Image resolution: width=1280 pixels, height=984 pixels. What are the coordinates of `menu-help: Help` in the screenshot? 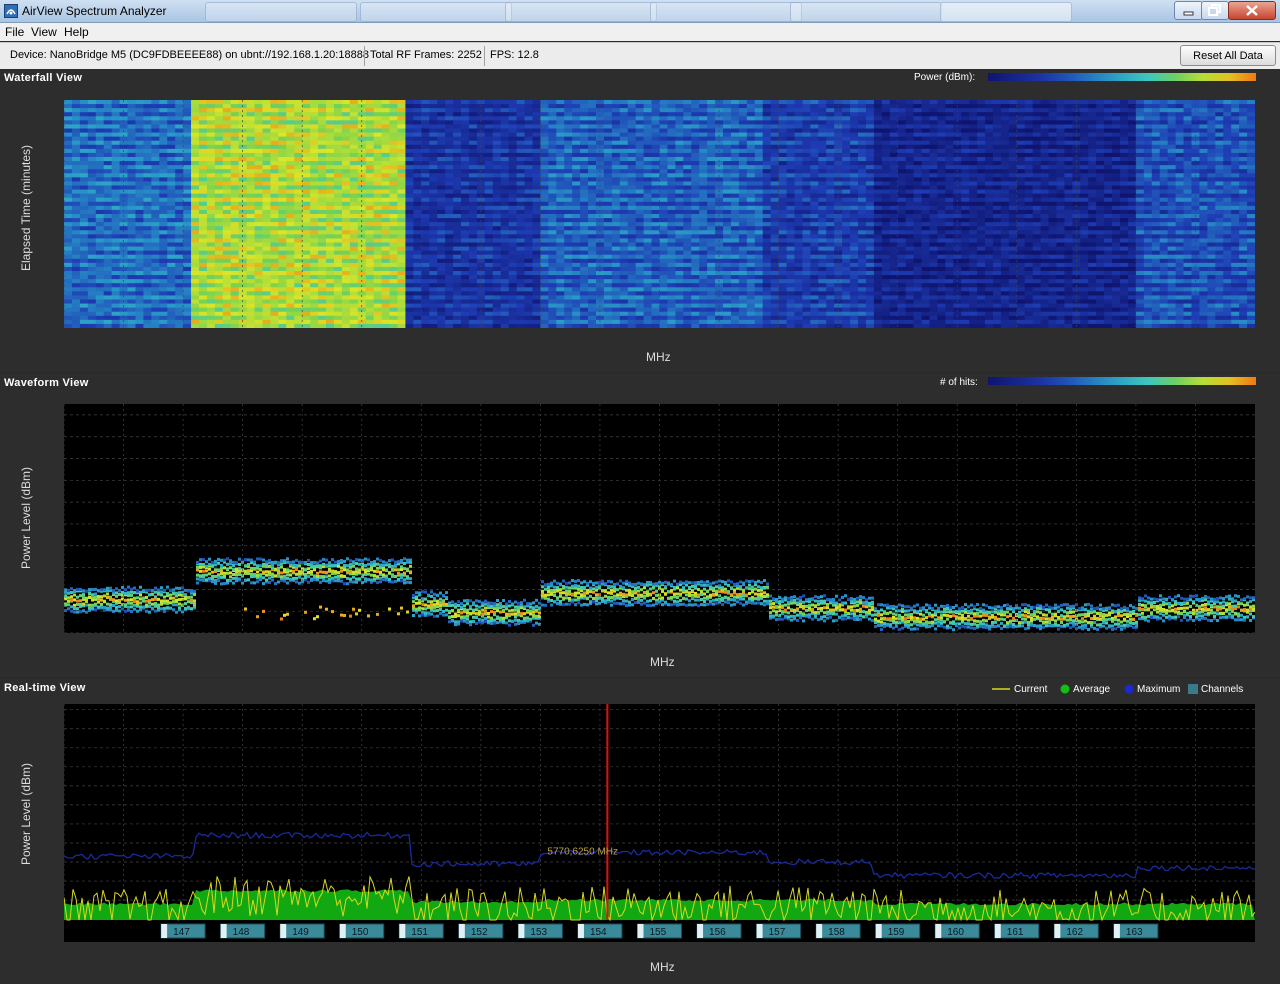 It's located at (76, 32).